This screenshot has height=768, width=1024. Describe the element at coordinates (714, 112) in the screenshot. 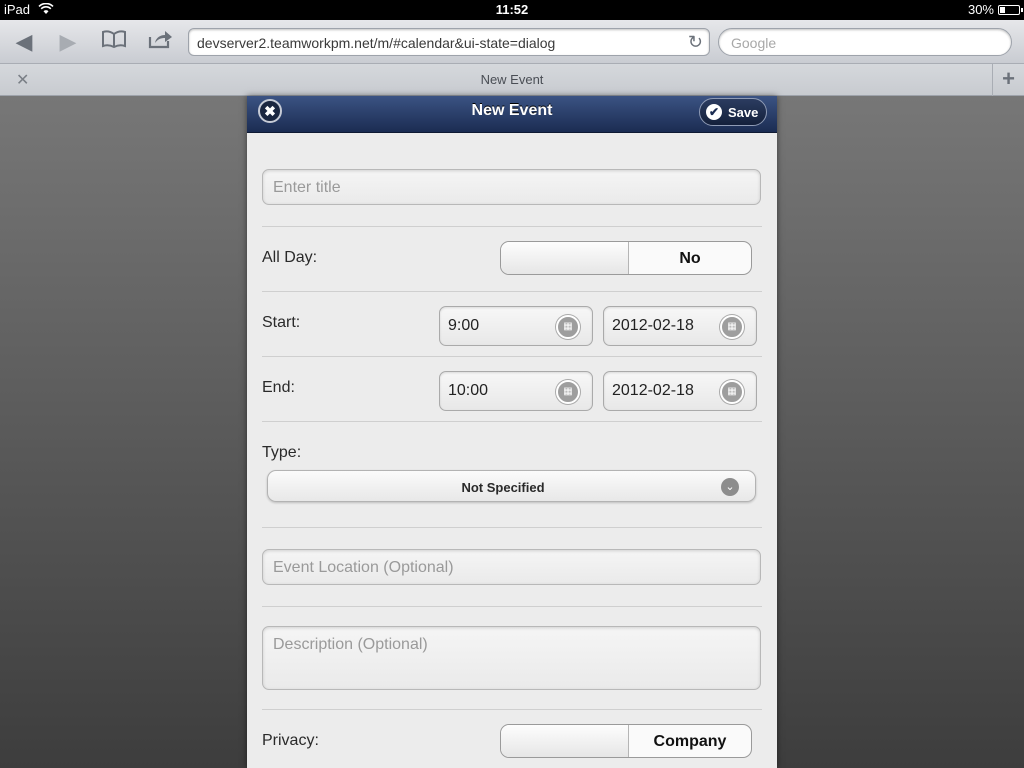

I see `checkmark-icon: ✔` at that location.